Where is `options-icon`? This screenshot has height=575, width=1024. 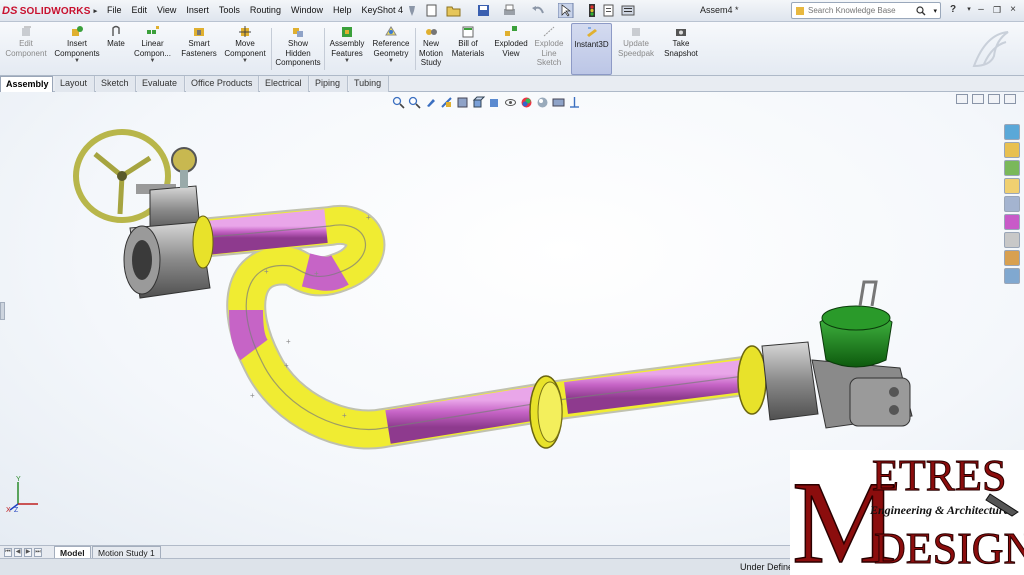 options-icon is located at coordinates (628, 10).